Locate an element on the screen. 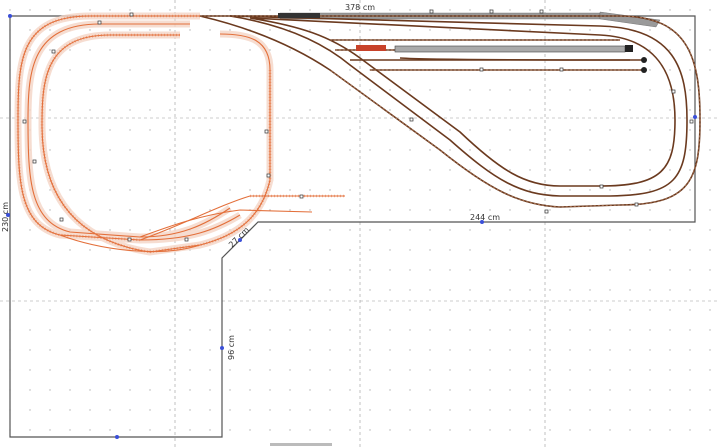 This screenshot has width=720, height=447. dim-top-width: 378 cm is located at coordinates (360, 7).